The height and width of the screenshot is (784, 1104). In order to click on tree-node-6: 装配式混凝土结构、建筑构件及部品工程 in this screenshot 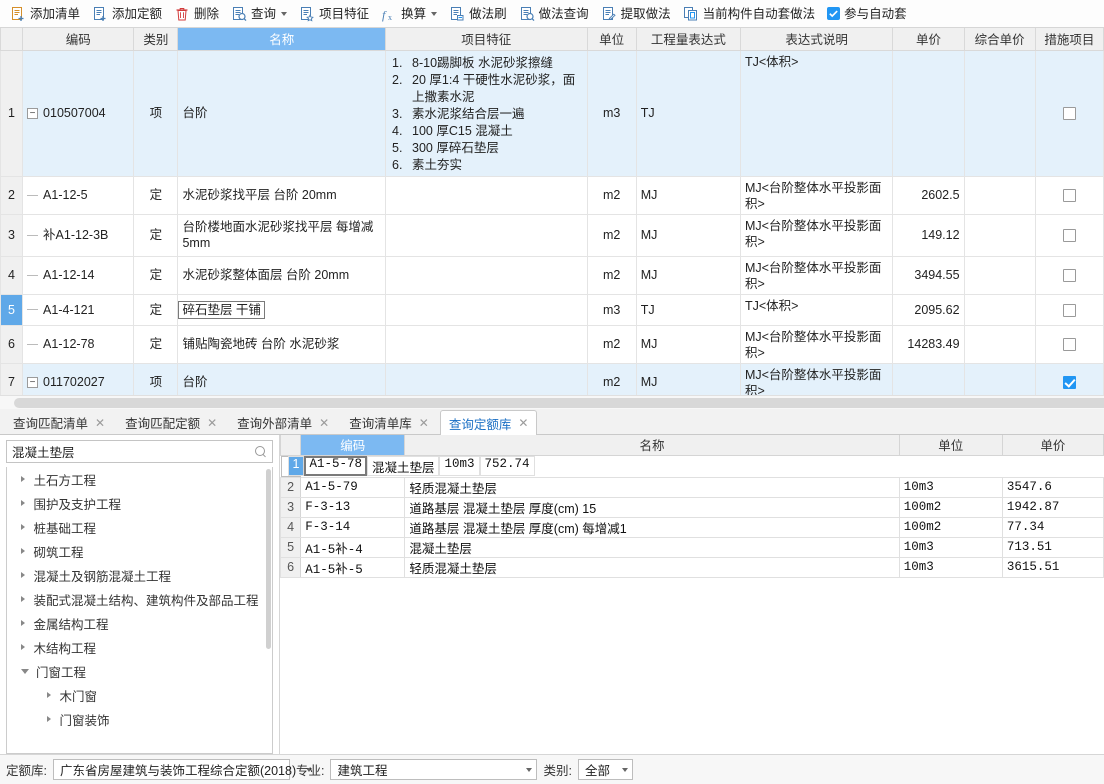, I will do `click(139, 599)`.